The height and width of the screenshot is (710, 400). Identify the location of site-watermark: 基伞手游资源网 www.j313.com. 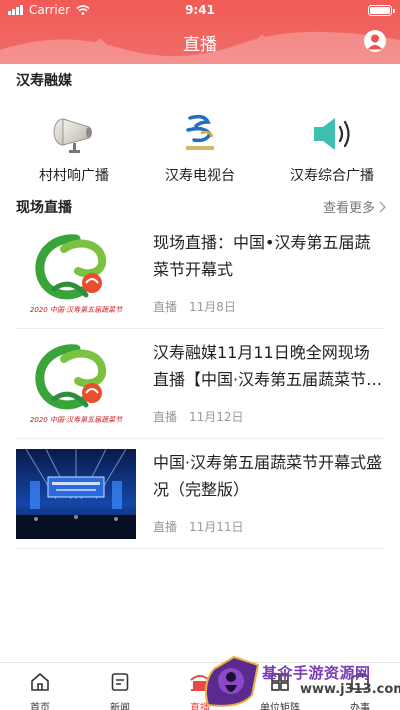
(300, 682).